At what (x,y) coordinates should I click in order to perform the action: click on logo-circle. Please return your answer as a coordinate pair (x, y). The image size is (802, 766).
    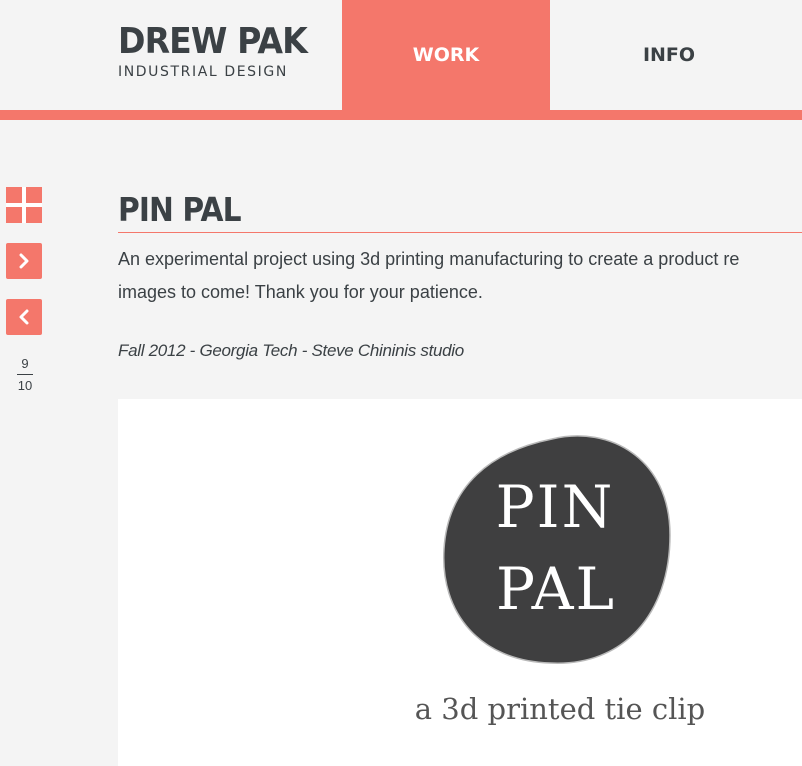
    Looking at the image, I should click on (557, 549).